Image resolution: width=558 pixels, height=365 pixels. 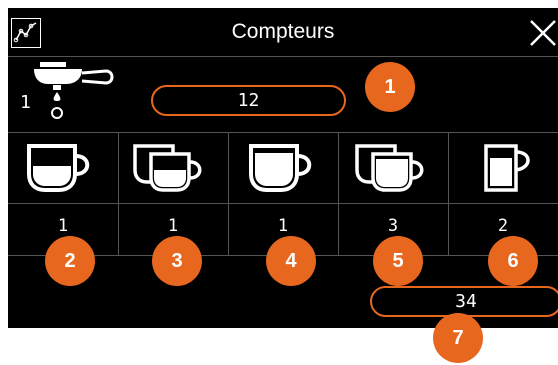 I want to click on group-number: 1, so click(x=25, y=102).